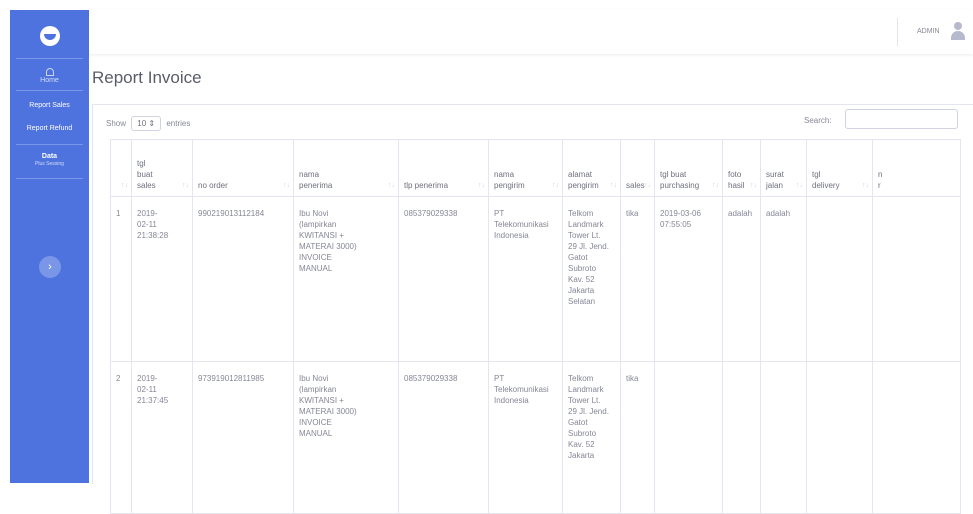  What do you see at coordinates (162, 279) in the screenshot?
I see `table-cell: 2019- 02-11 21:38:28` at bounding box center [162, 279].